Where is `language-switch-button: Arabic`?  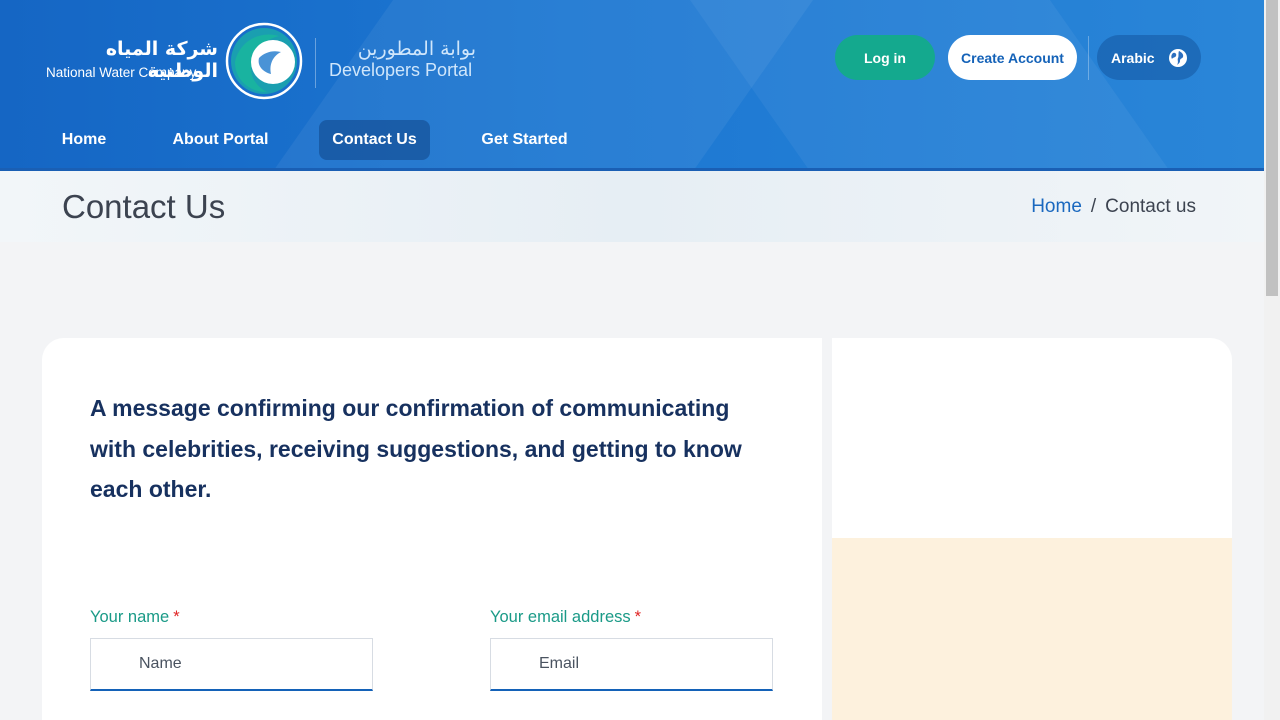 language-switch-button: Arabic is located at coordinates (1149, 57).